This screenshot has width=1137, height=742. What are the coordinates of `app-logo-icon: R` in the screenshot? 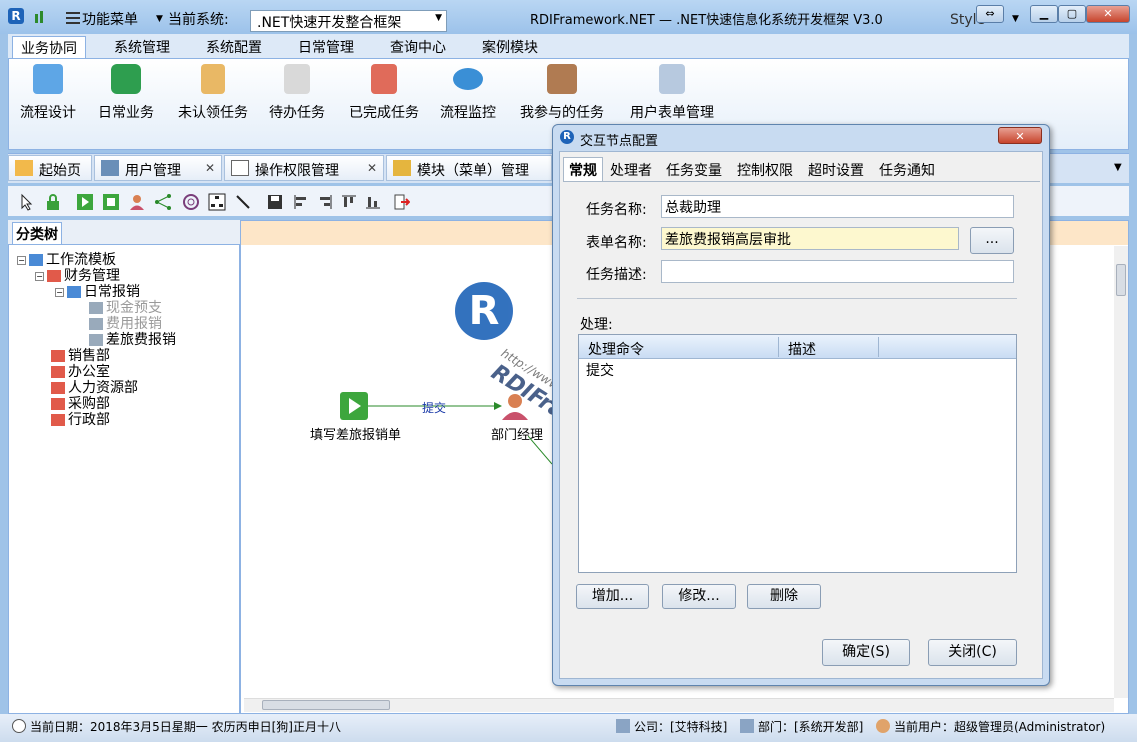 It's located at (16, 16).